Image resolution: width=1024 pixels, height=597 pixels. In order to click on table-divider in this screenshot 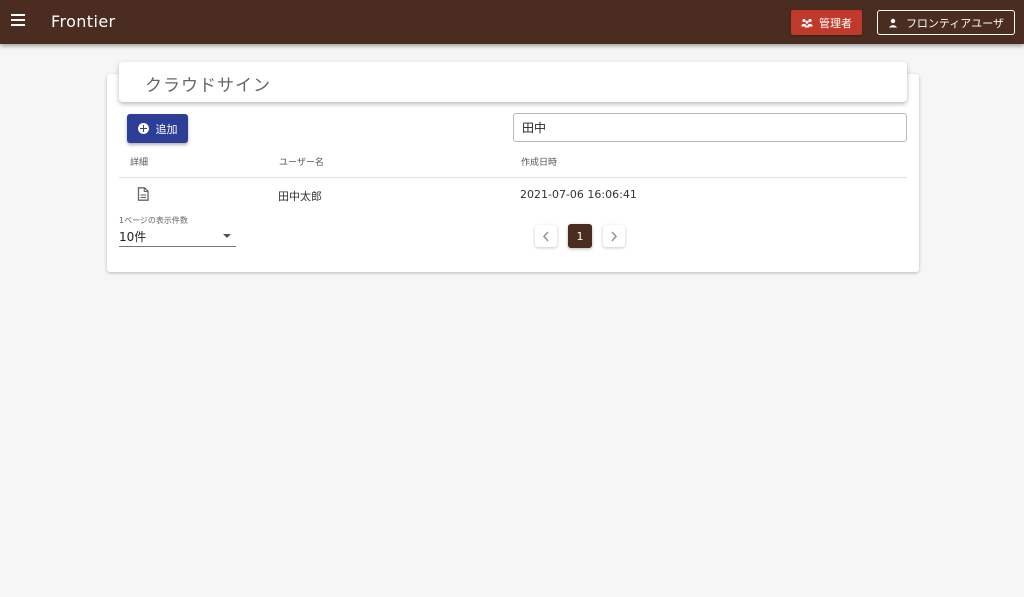, I will do `click(513, 177)`.